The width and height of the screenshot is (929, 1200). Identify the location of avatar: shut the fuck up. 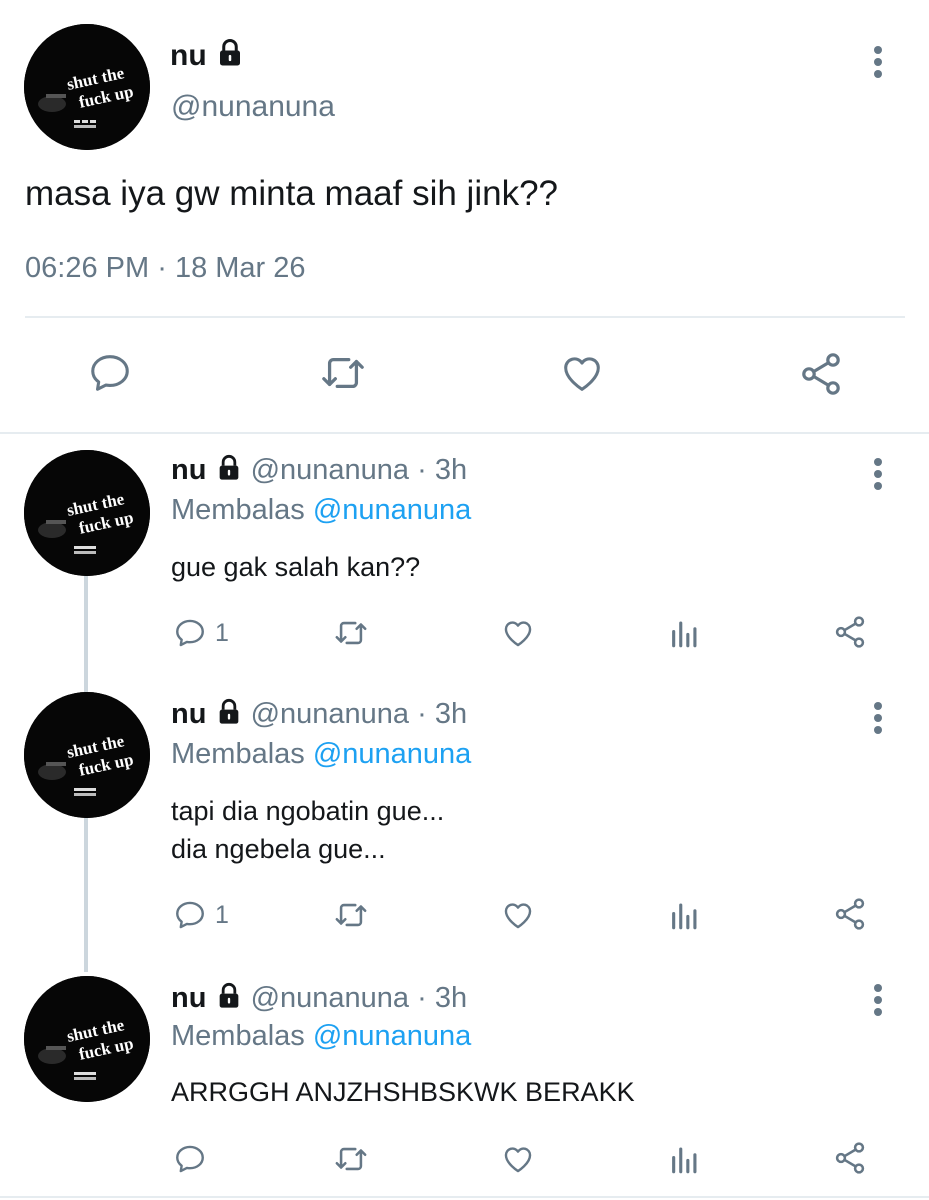
(87, 87).